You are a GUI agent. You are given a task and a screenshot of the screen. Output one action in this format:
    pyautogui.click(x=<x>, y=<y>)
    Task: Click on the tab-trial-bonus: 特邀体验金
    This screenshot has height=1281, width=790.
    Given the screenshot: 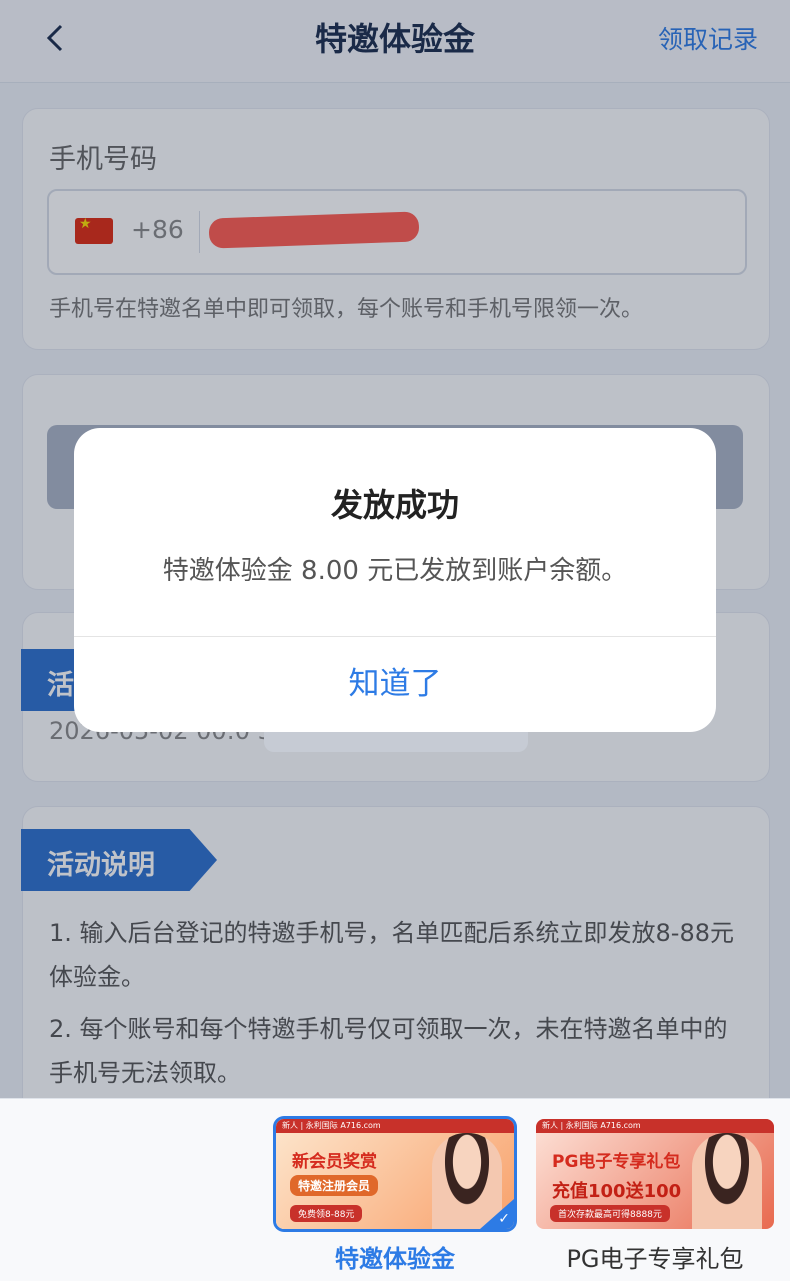 What is the action you would take?
    pyautogui.click(x=395, y=1256)
    